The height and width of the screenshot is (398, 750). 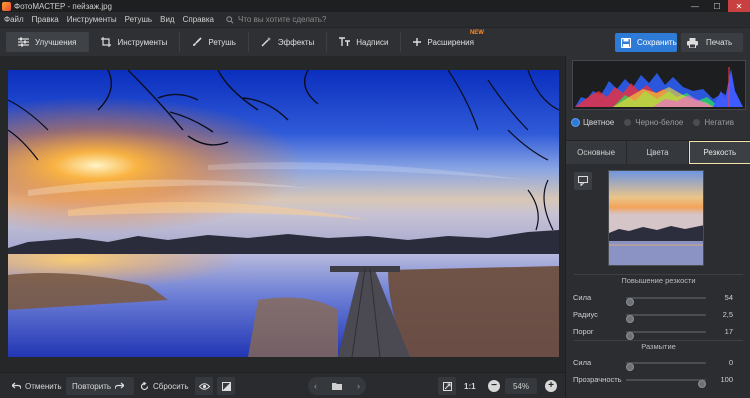 I want to click on tab-text: Надписи, so click(x=364, y=42).